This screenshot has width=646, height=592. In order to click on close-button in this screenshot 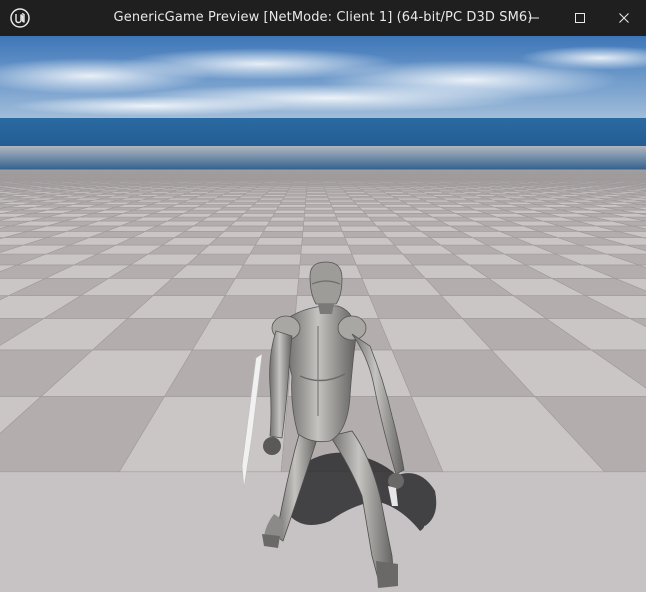, I will do `click(624, 18)`.